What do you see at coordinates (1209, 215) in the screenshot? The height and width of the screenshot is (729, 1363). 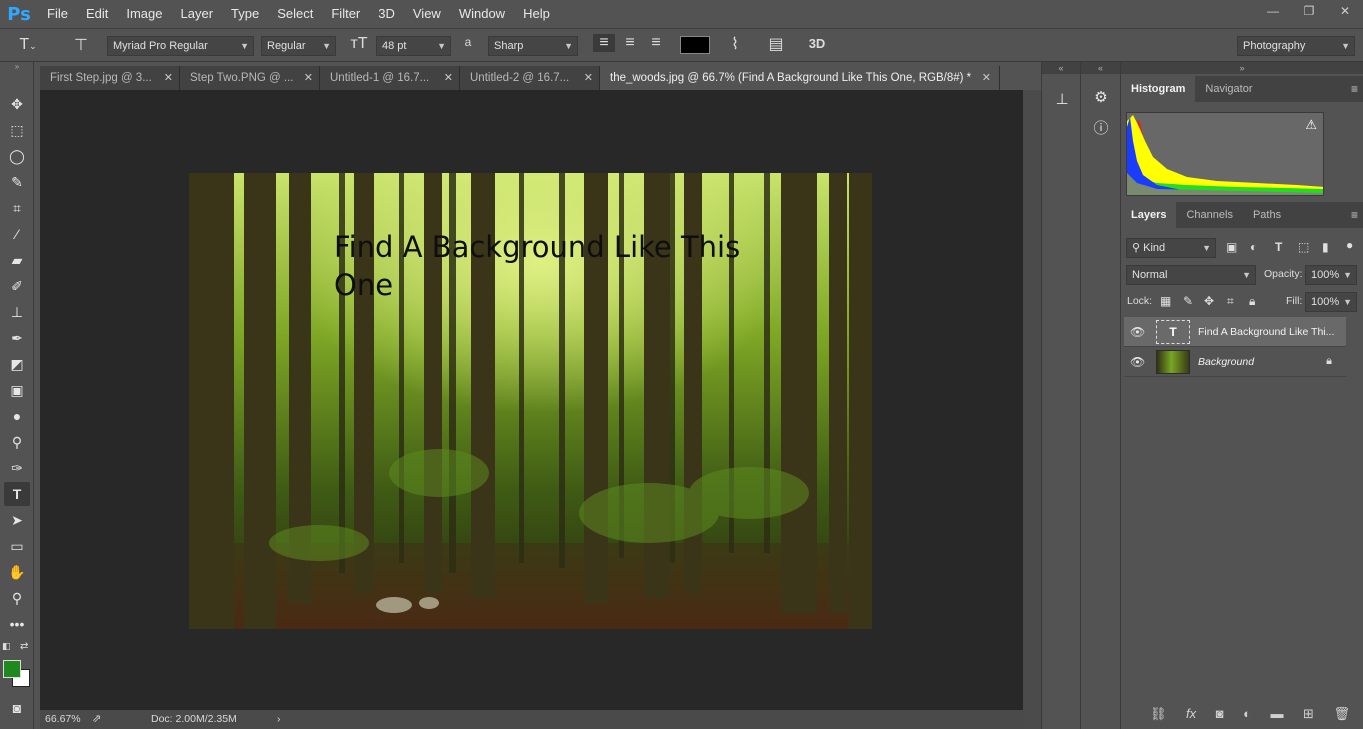 I see `tab-channels: Channels` at bounding box center [1209, 215].